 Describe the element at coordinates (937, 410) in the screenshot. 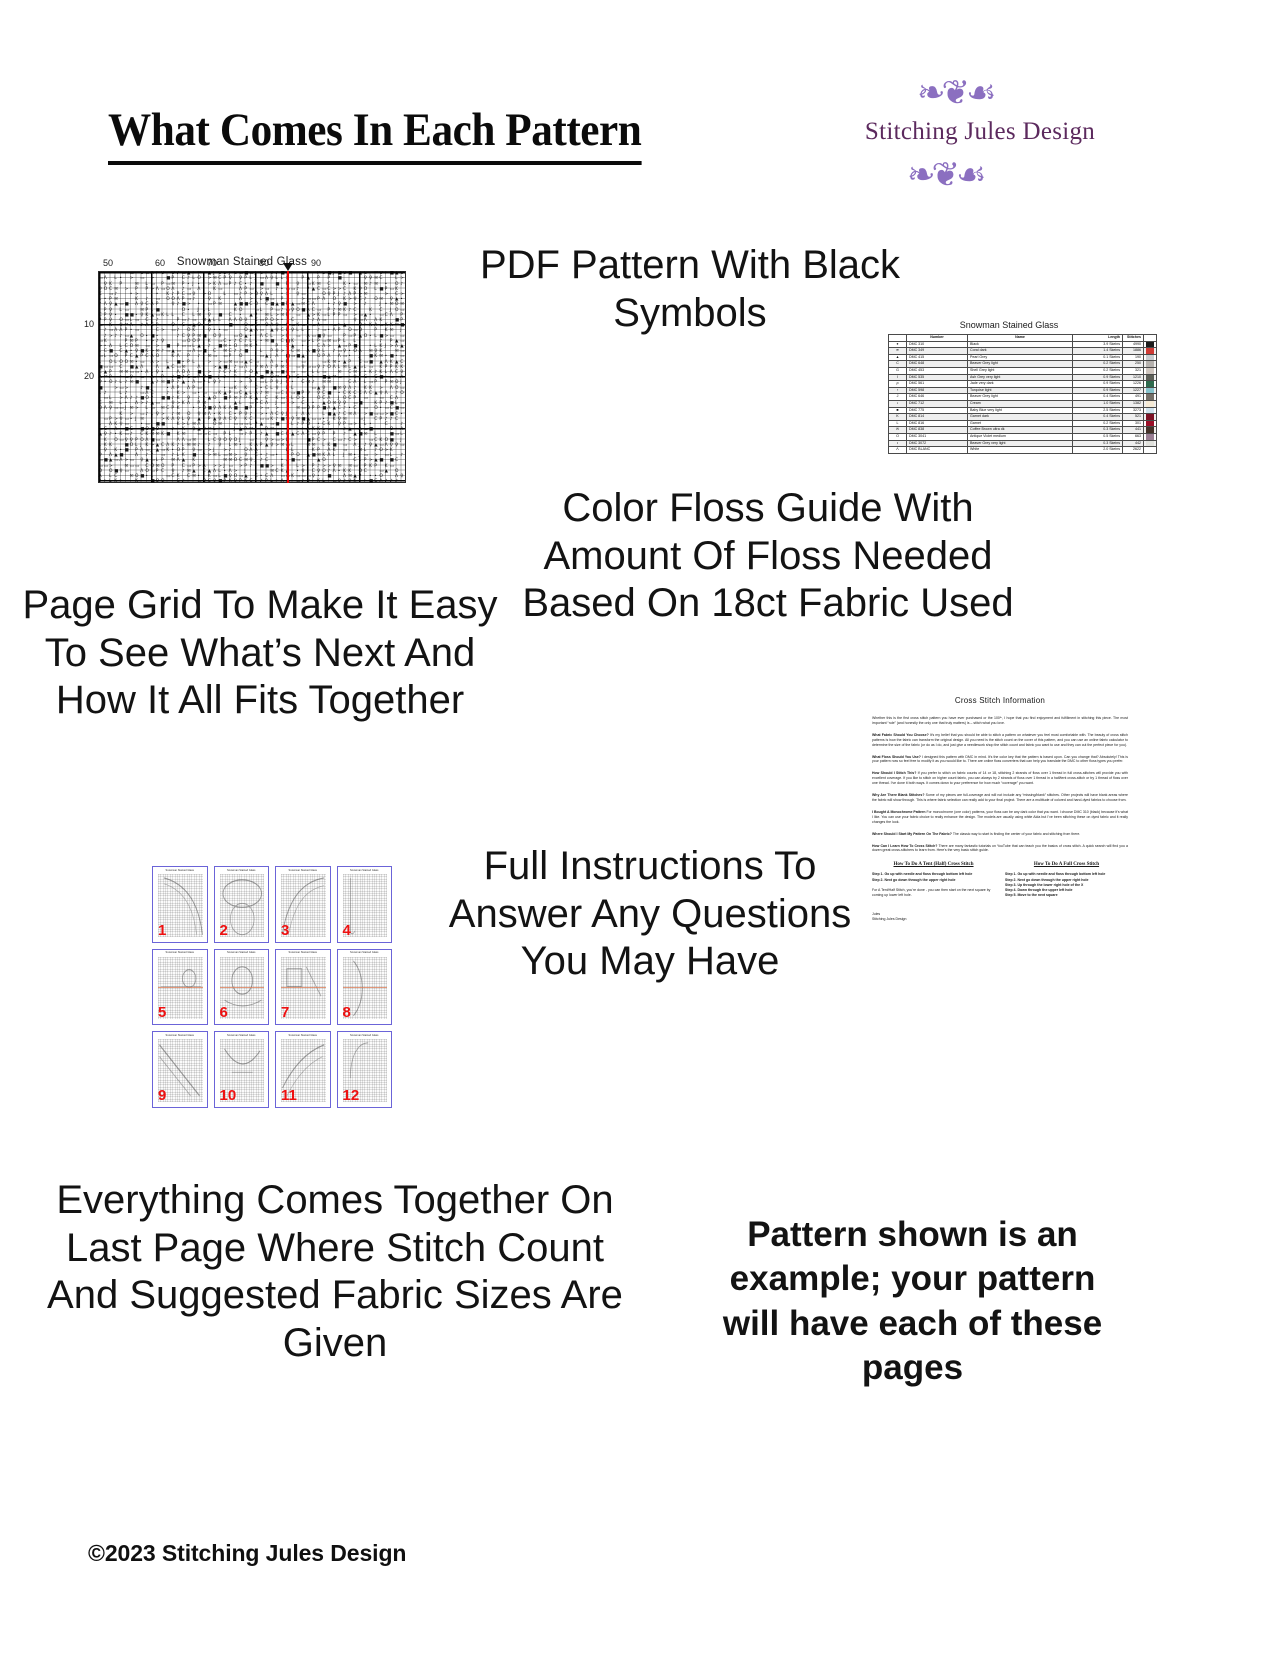

I see `floss-number: DMC 775` at that location.